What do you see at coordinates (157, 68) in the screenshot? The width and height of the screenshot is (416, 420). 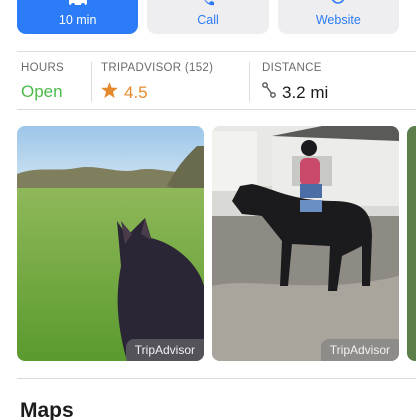 I see `tripadvisor-label: TRIPADVISOR (152)` at bounding box center [157, 68].